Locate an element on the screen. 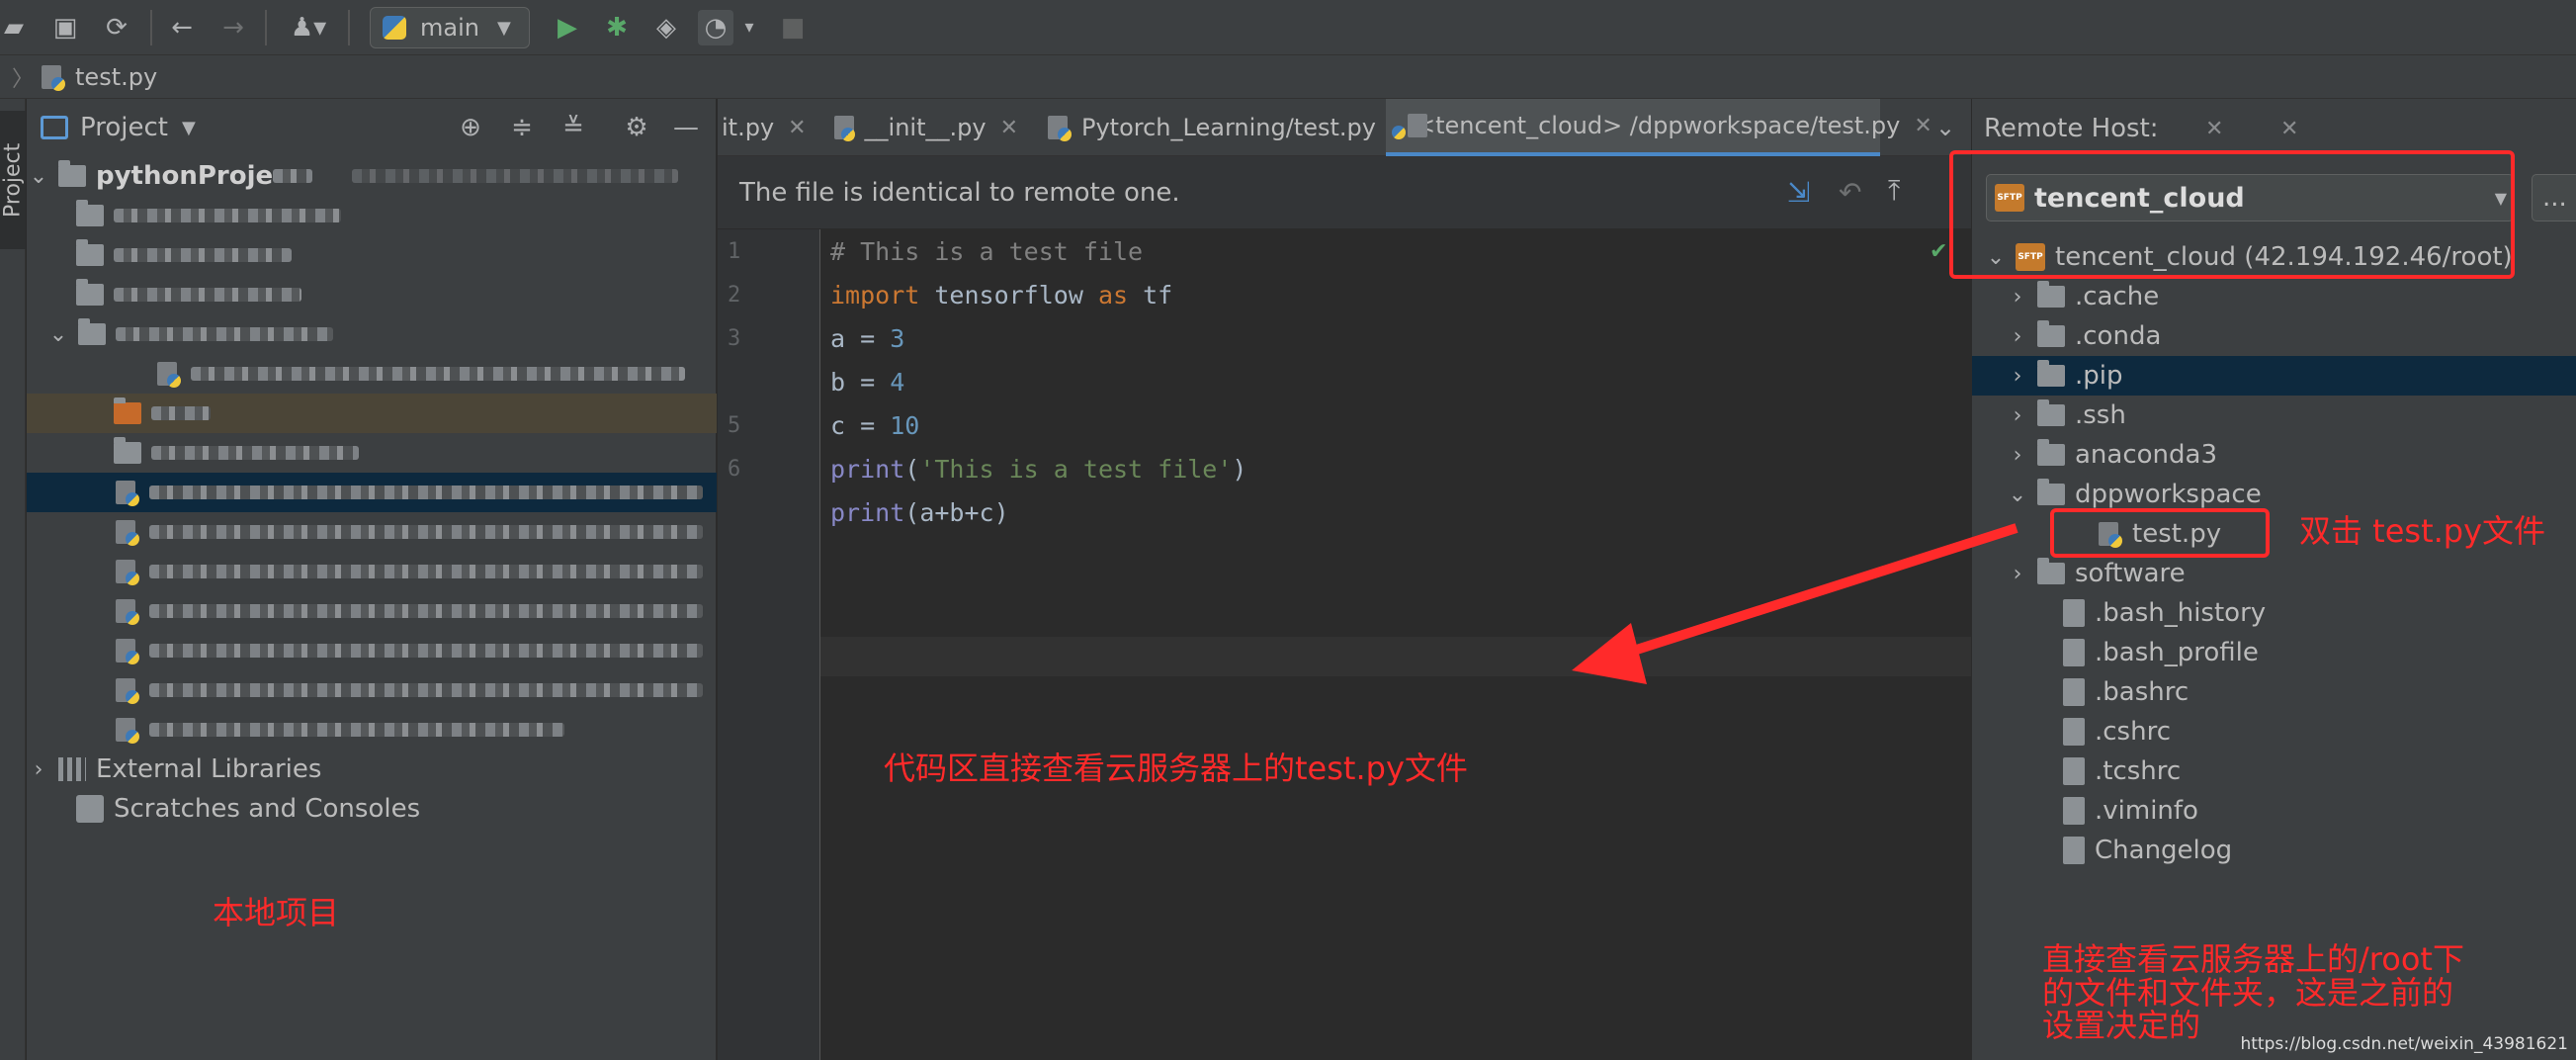 The height and width of the screenshot is (1060, 2576). remote-tree-item: .tcshrc is located at coordinates (2274, 771).